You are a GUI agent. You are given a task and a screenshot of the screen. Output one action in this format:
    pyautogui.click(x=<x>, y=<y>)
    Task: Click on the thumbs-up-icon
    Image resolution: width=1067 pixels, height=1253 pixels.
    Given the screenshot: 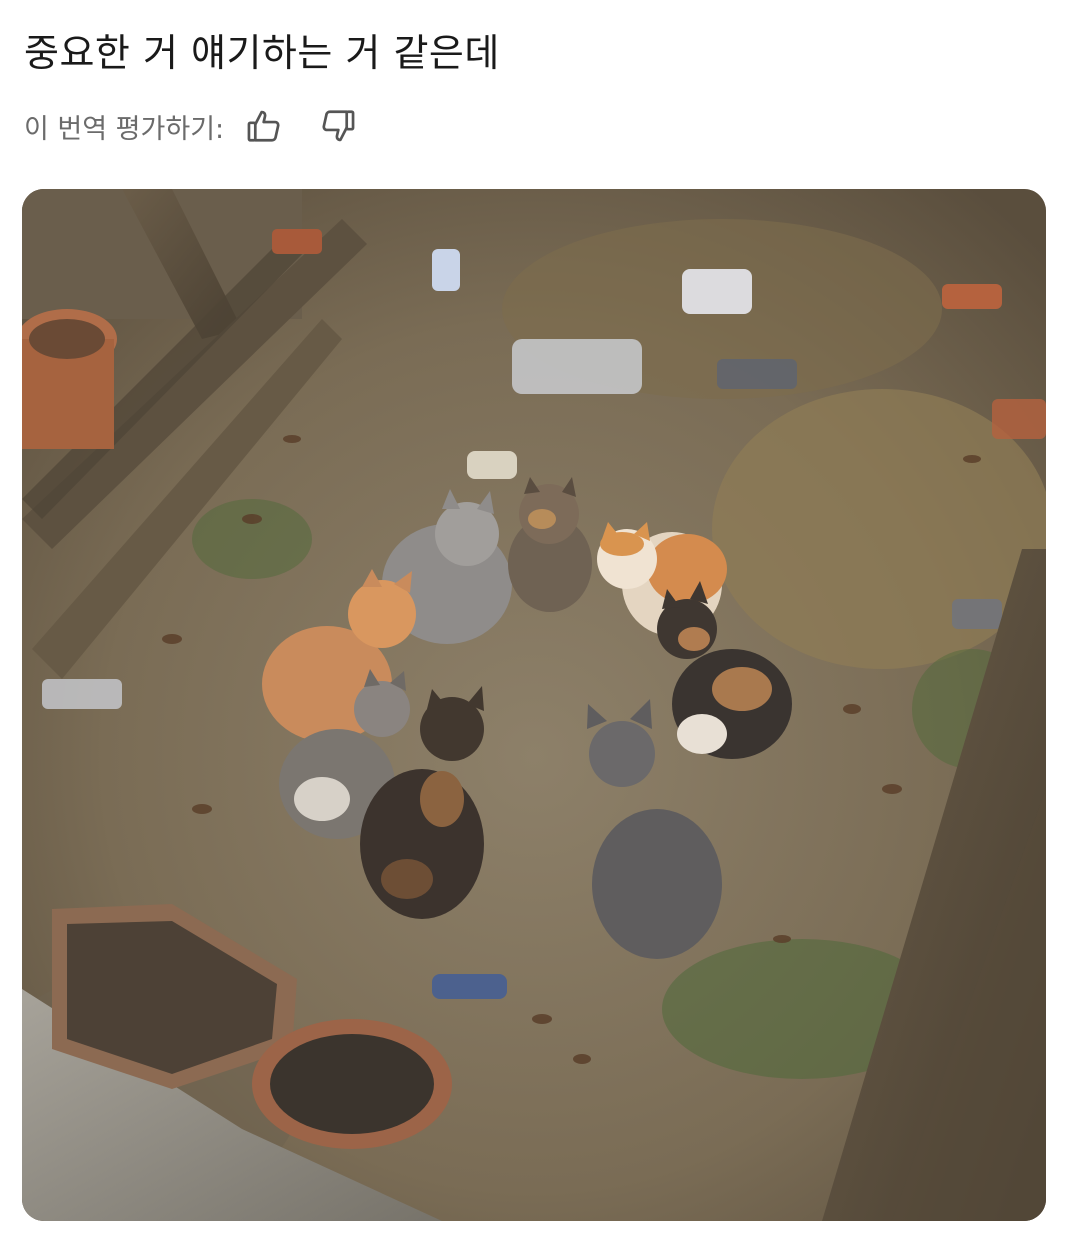 What is the action you would take?
    pyautogui.click(x=263, y=126)
    